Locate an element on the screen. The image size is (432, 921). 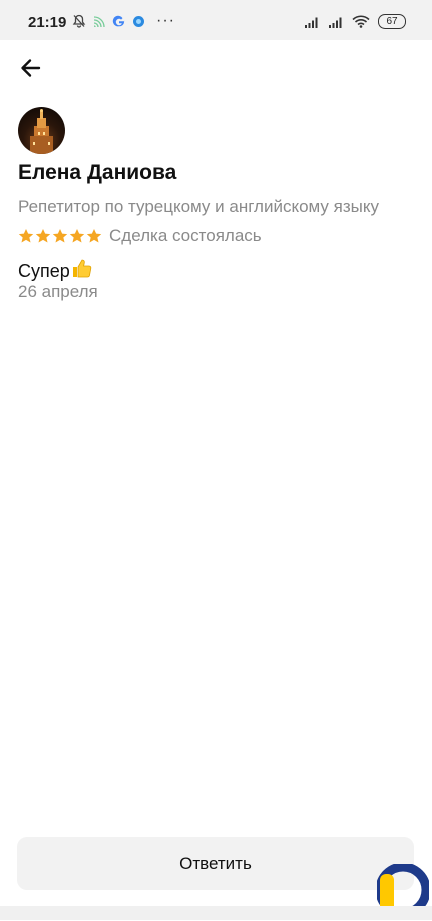
arrow-left-icon is located at coordinates (31, 68).